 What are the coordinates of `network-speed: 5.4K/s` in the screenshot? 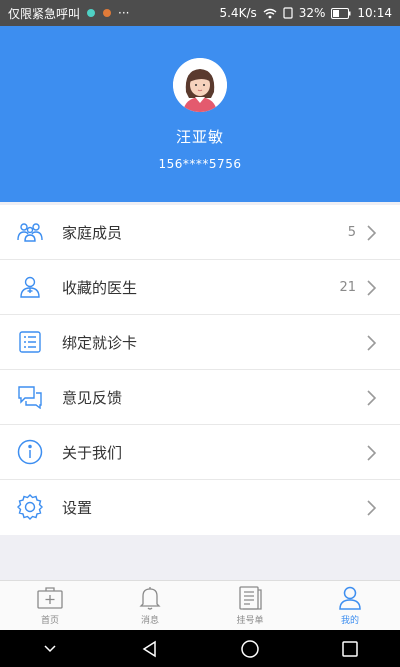 It's located at (238, 13).